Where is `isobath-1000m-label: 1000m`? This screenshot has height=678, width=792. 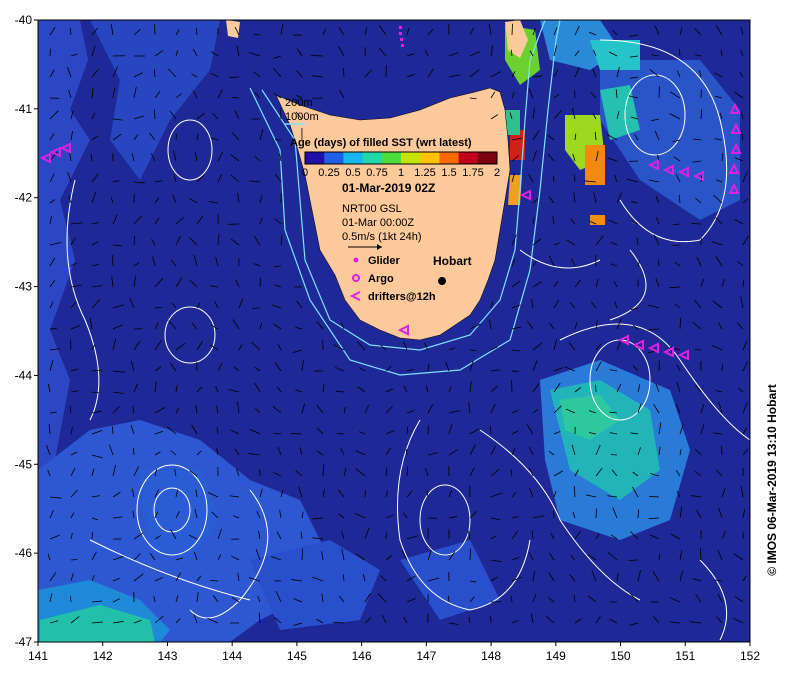
isobath-1000m-label: 1000m is located at coordinates (302, 117).